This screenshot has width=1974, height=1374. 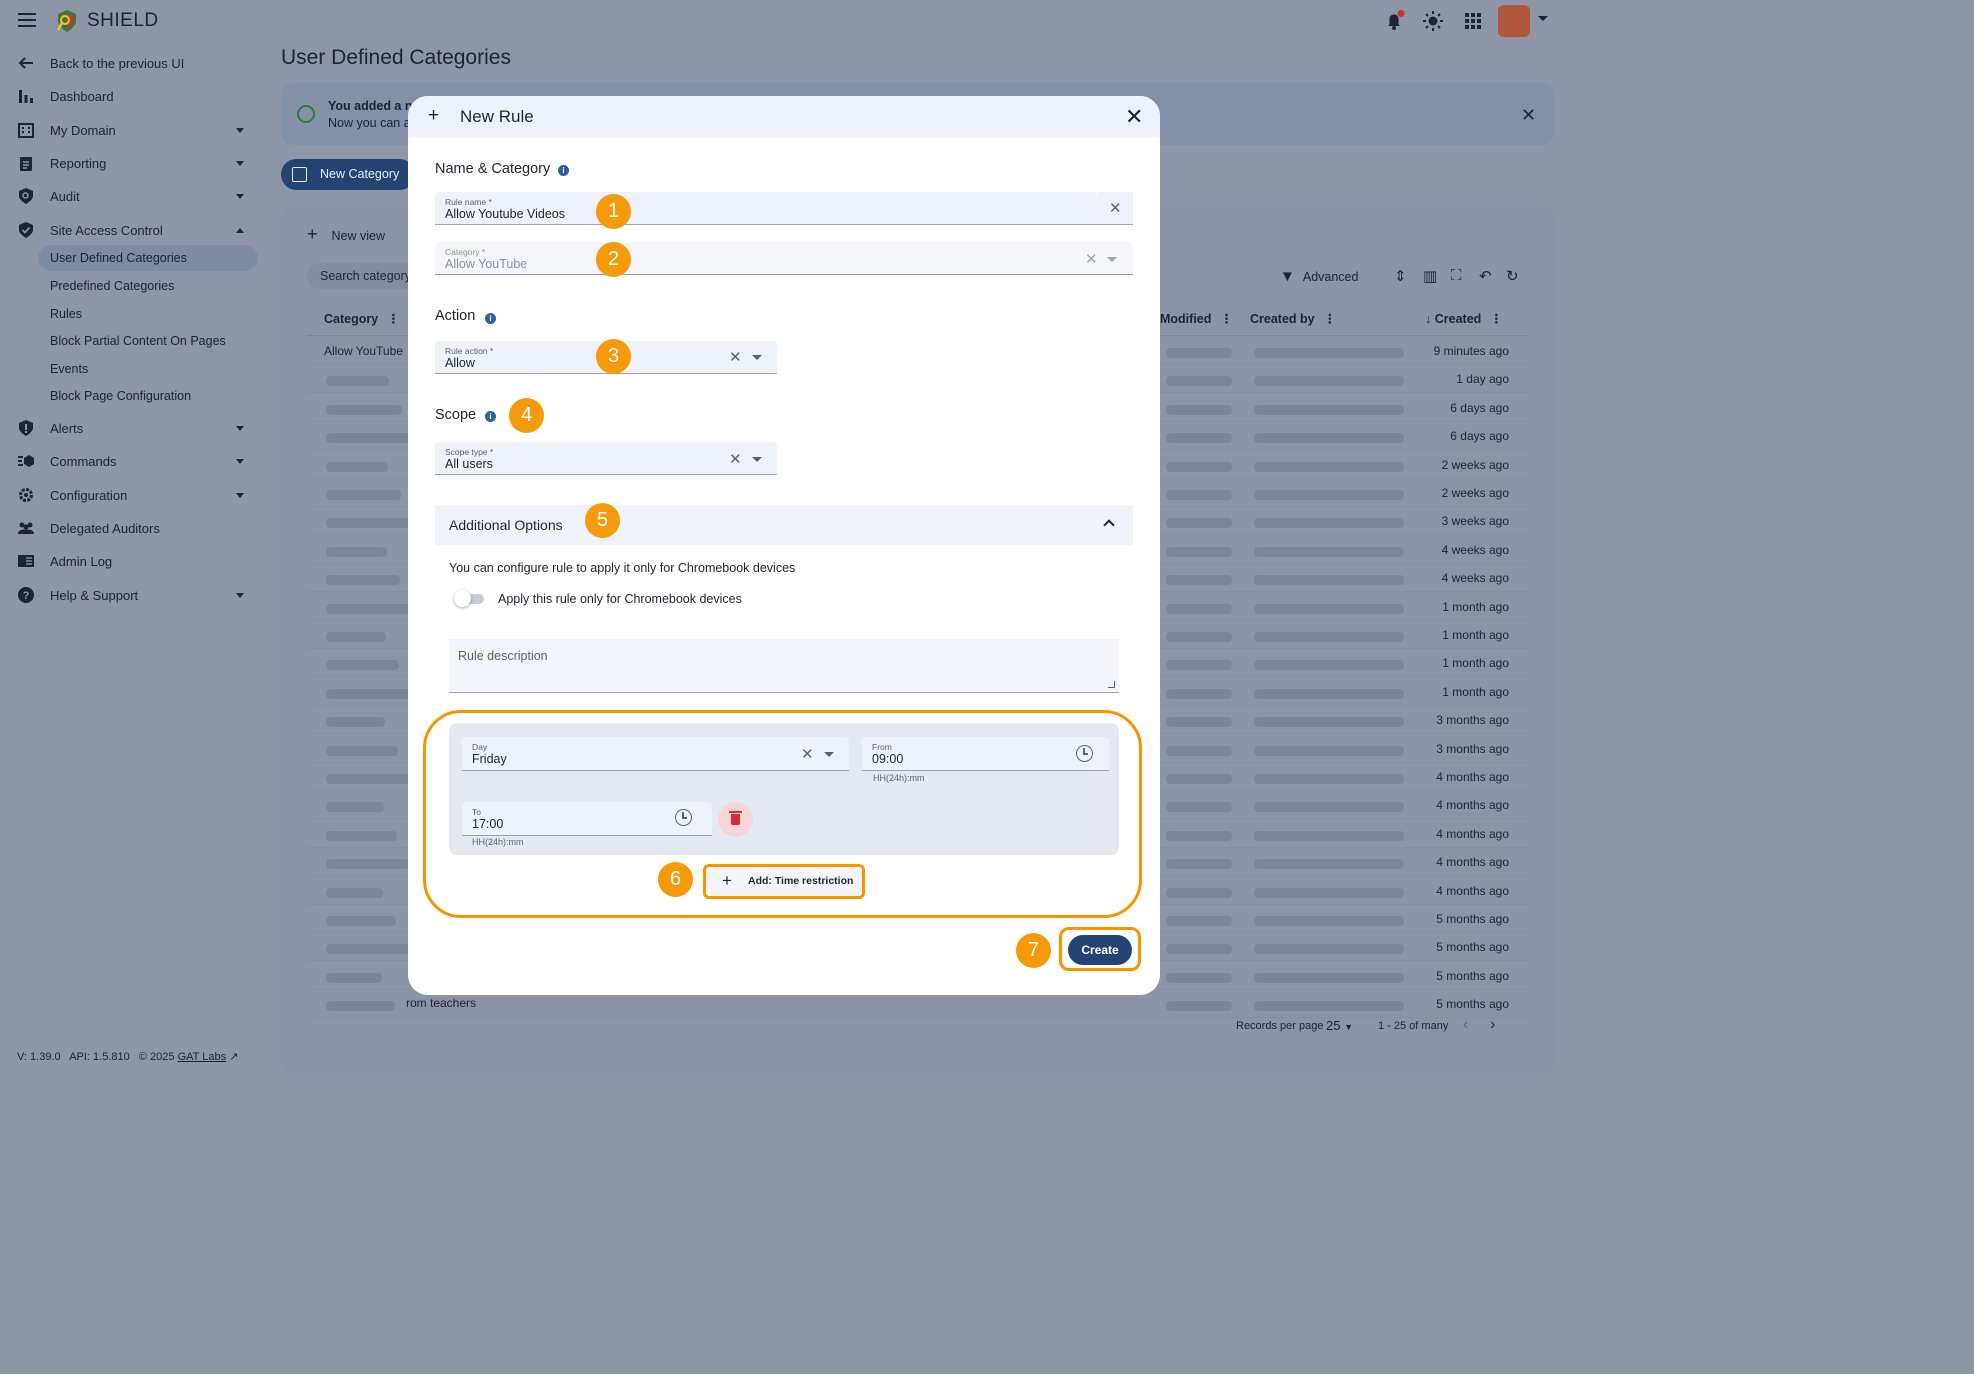 What do you see at coordinates (131, 528) in the screenshot?
I see `sidebar-item-delegated-auditors: Delegated Auditors` at bounding box center [131, 528].